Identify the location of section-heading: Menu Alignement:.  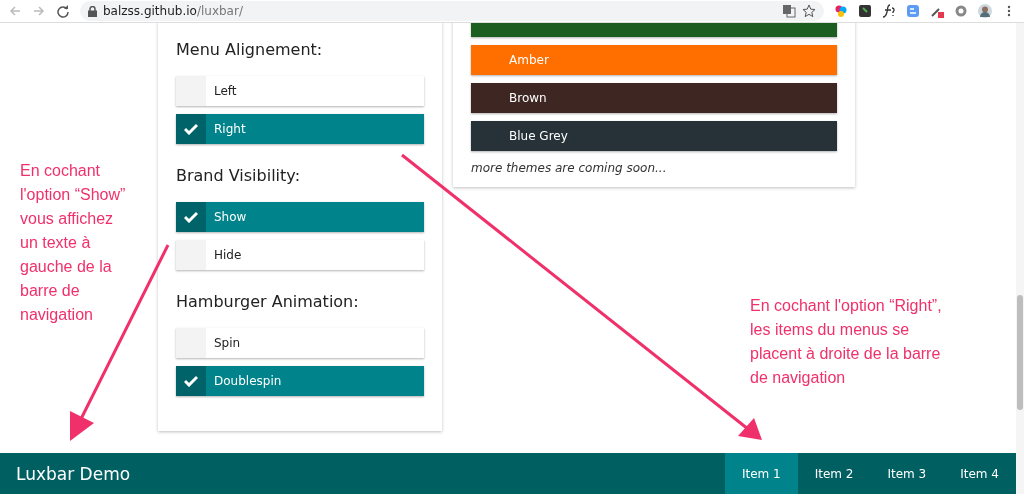
(250, 49).